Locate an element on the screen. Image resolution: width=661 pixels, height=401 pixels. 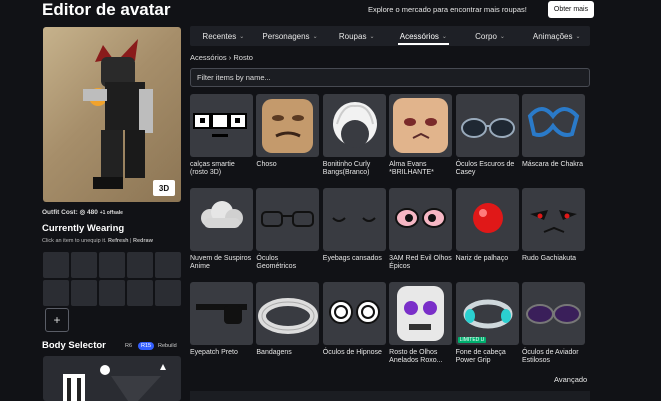
item-name: Bonitinho Curly Bangs(Branco) is located at coordinates (346, 168).